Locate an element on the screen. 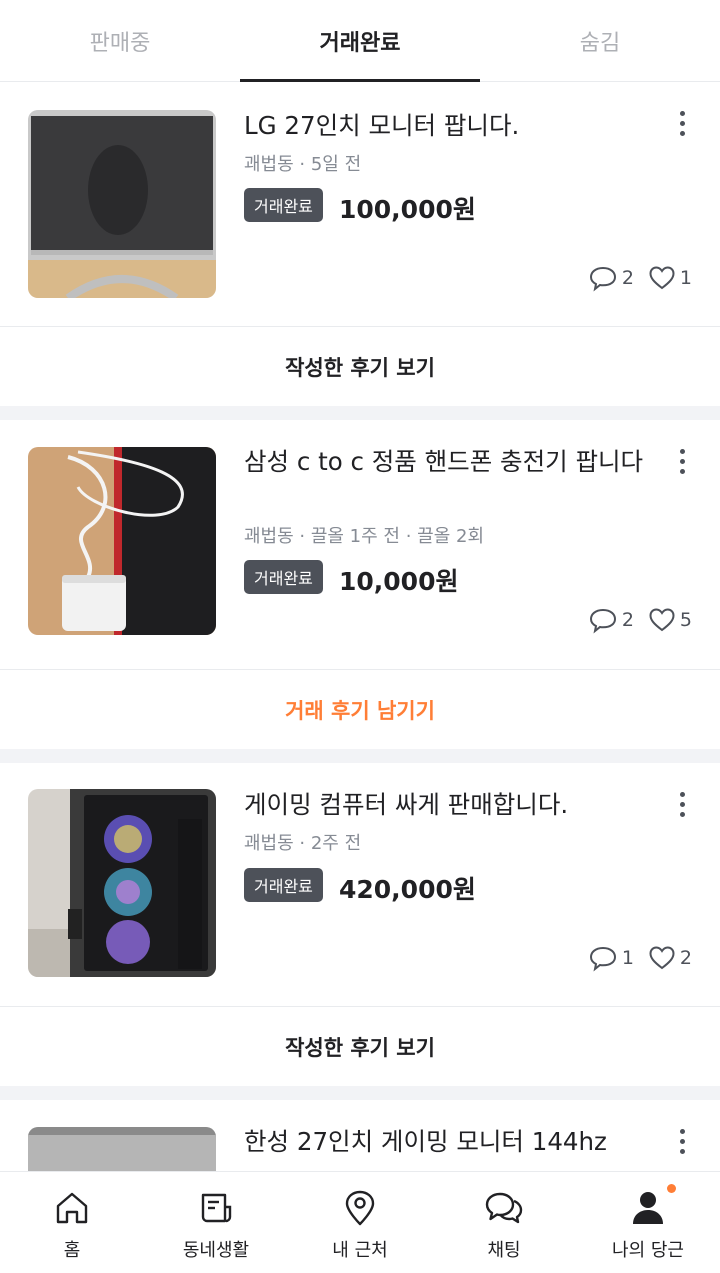 The width and height of the screenshot is (720, 1273). item-price: 100,000원 is located at coordinates (407, 209).